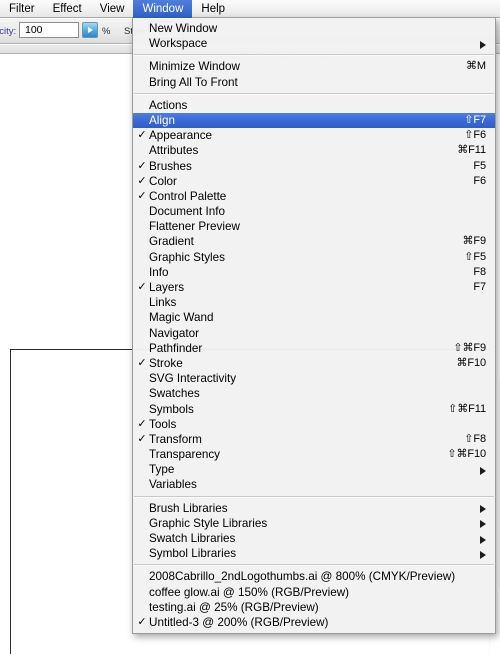 Image resolution: width=500 pixels, height=654 pixels. I want to click on menu-item-label: Graphic Style Libraries, so click(208, 523).